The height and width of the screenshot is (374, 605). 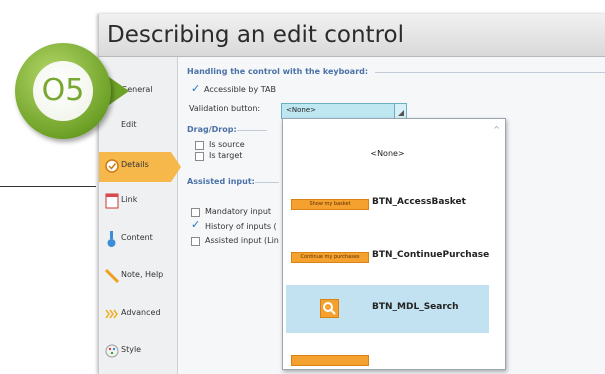 I want to click on details-icon, so click(x=112, y=166).